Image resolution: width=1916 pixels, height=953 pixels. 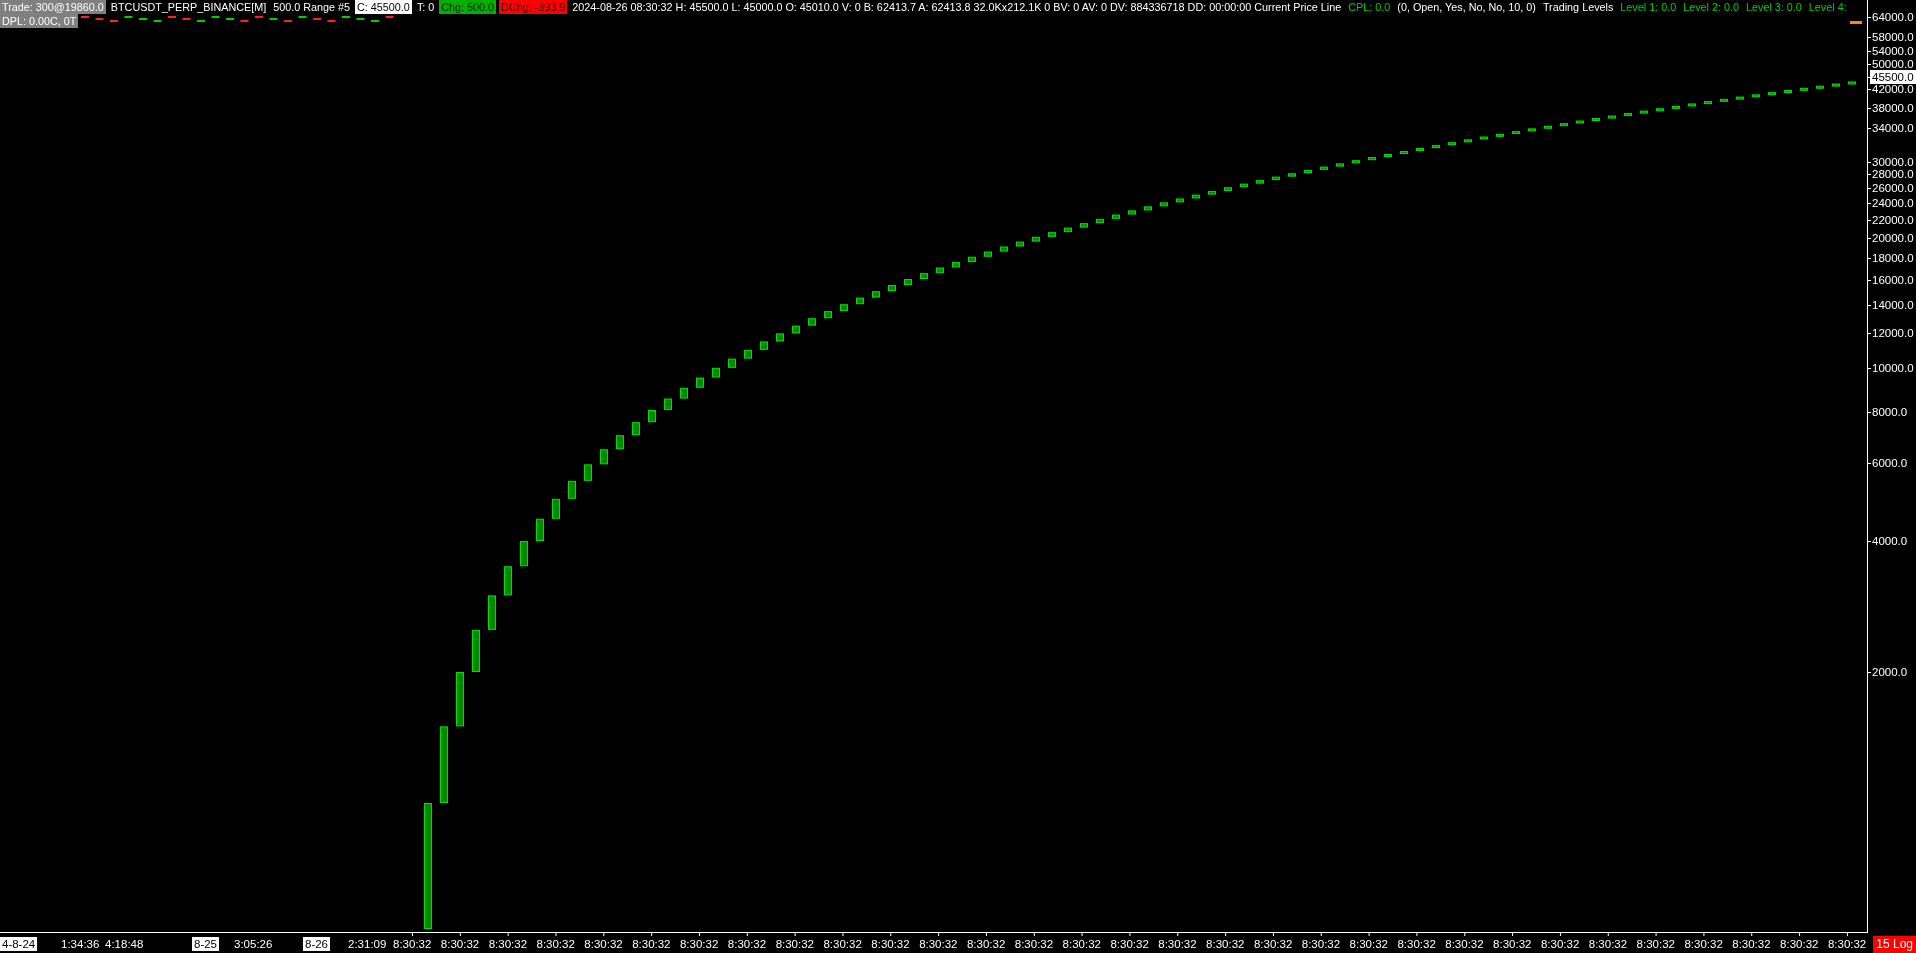 I want to click on header-field: Chg: 500.0, so click(x=468, y=7).